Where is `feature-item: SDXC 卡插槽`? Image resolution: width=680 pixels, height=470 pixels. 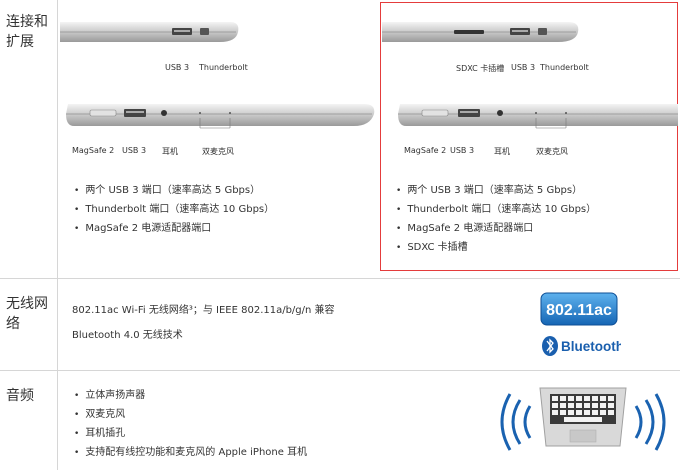 feature-item: SDXC 卡插槽 is located at coordinates (431, 245).